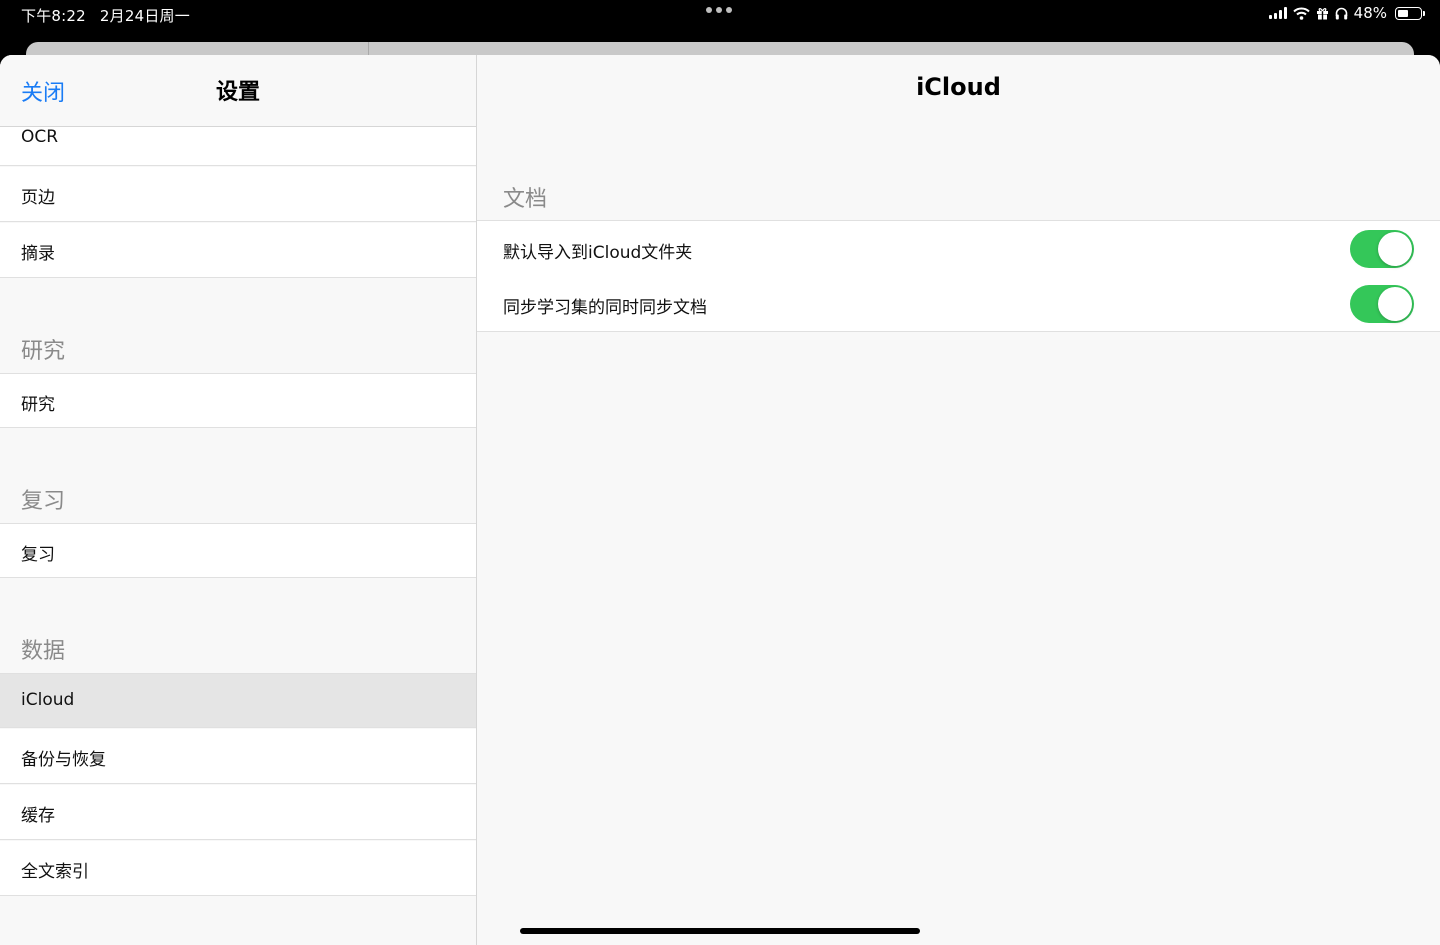 The image size is (1440, 945). What do you see at coordinates (1322, 13) in the screenshot?
I see `gift-icon` at bounding box center [1322, 13].